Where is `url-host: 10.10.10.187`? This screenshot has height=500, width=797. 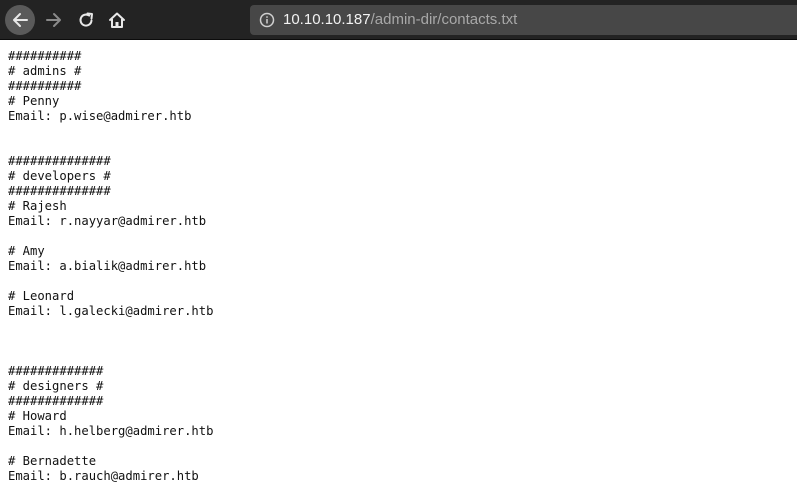
url-host: 10.10.10.187 is located at coordinates (327, 19).